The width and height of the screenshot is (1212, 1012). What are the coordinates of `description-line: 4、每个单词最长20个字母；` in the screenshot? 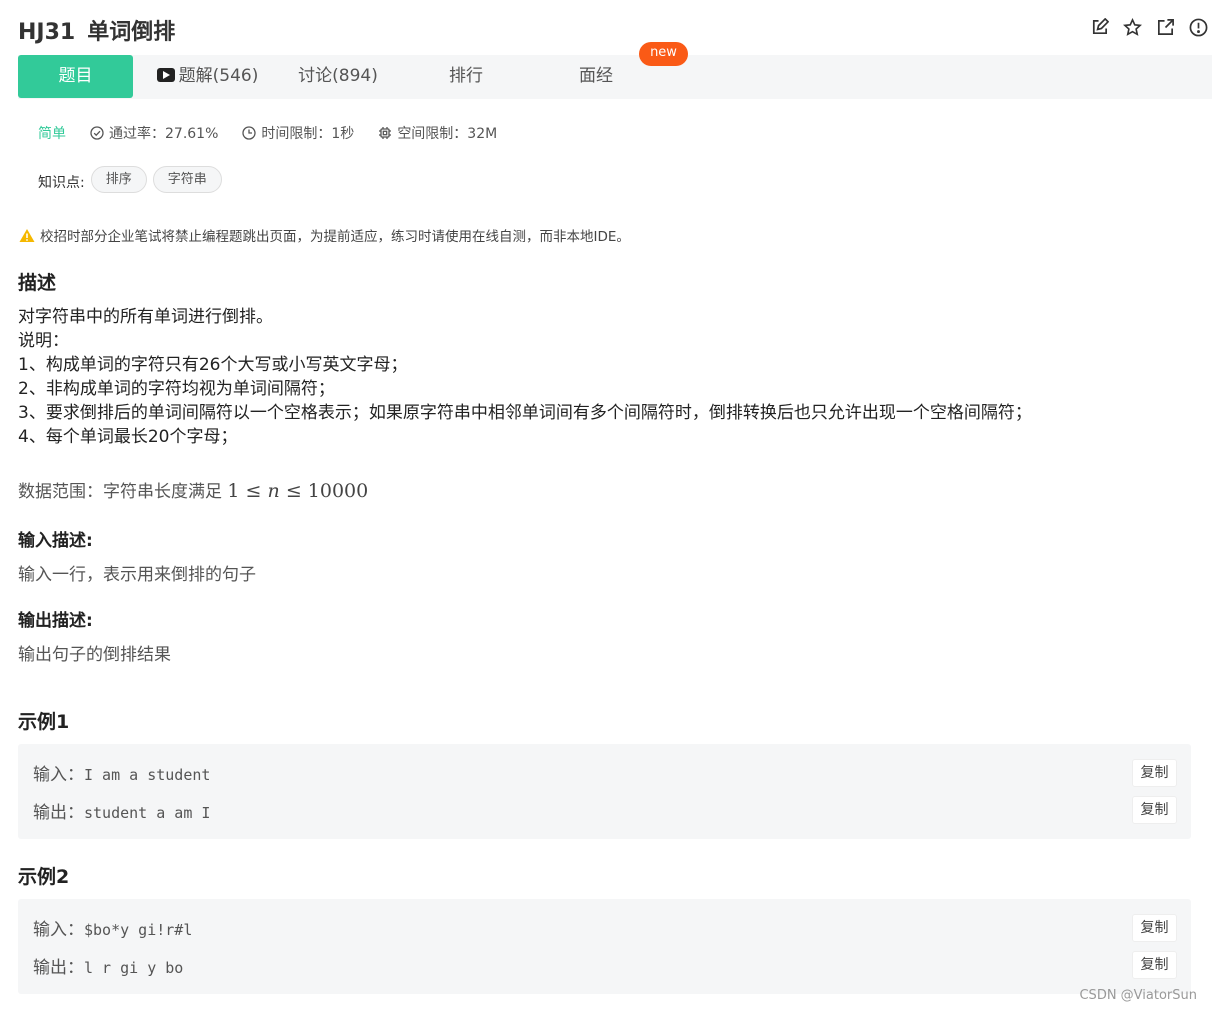 It's located at (128, 437).